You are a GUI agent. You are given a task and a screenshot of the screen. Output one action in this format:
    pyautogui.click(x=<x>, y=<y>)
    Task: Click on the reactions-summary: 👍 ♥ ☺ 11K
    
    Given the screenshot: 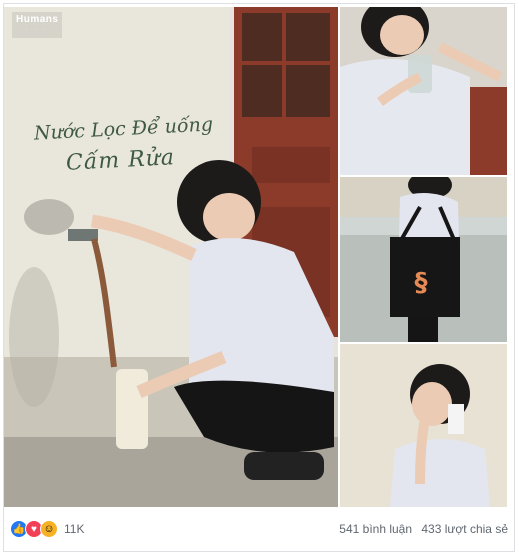 What is the action you would take?
    pyautogui.click(x=47, y=529)
    